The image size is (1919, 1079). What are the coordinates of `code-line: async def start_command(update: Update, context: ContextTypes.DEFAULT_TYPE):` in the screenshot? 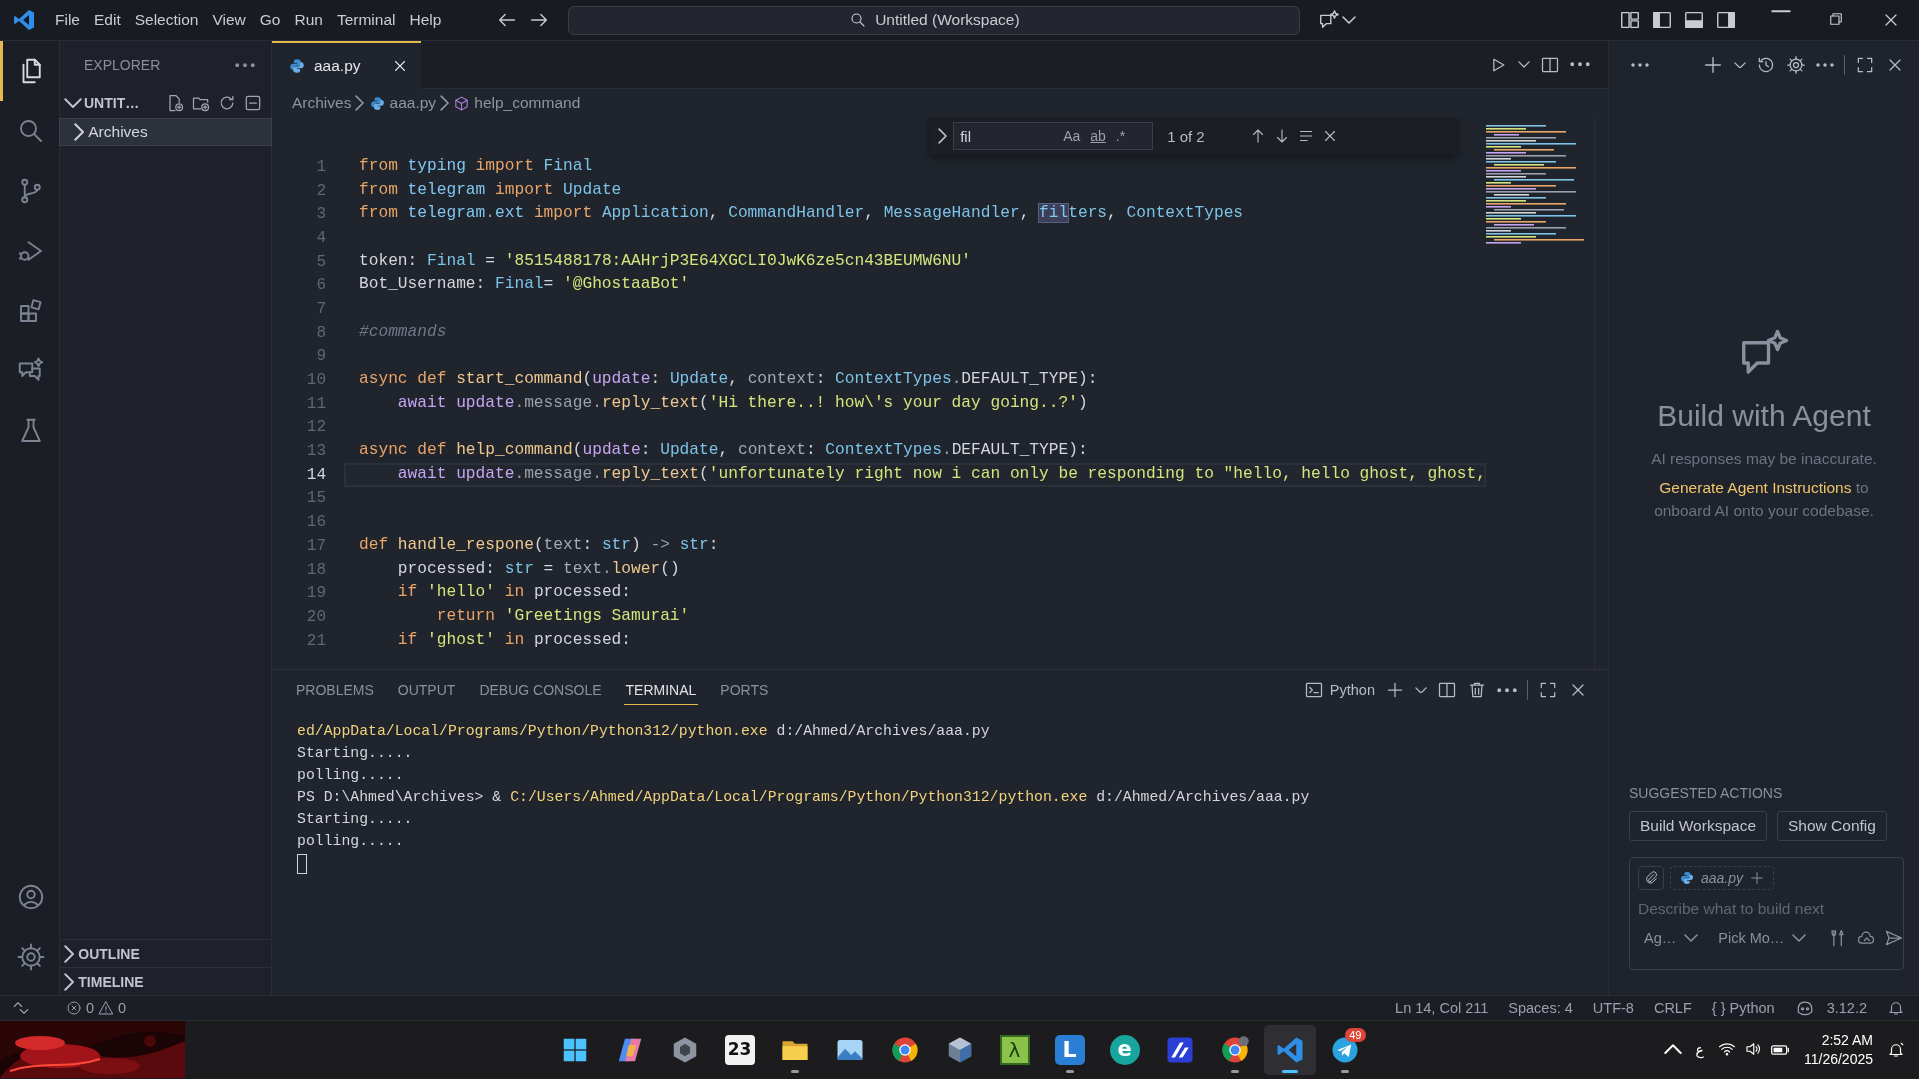 It's located at (728, 380).